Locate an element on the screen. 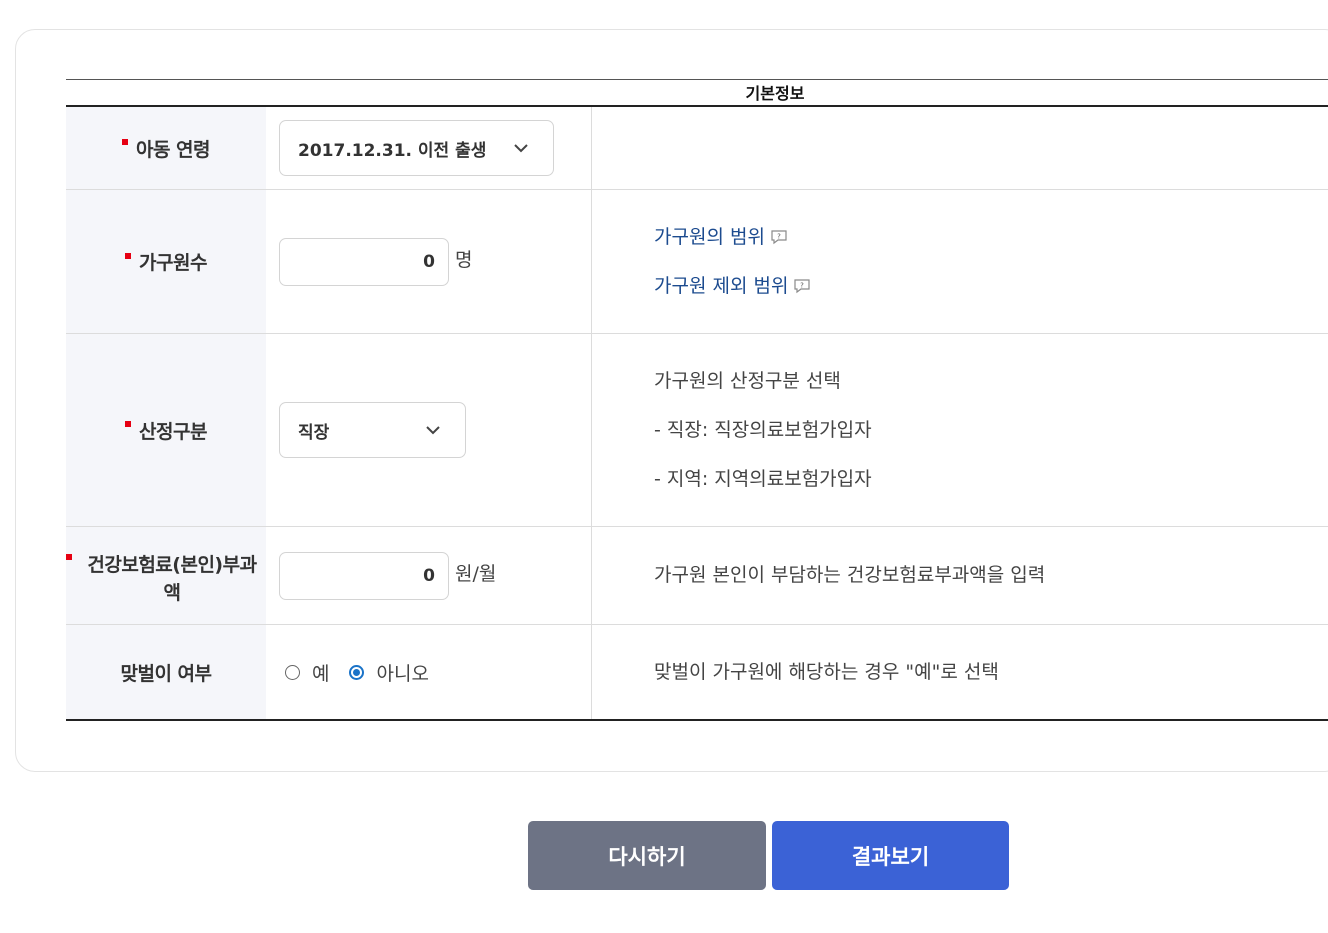  insurance-header: 건강보험료(본인)부과 액 is located at coordinates (166, 575).